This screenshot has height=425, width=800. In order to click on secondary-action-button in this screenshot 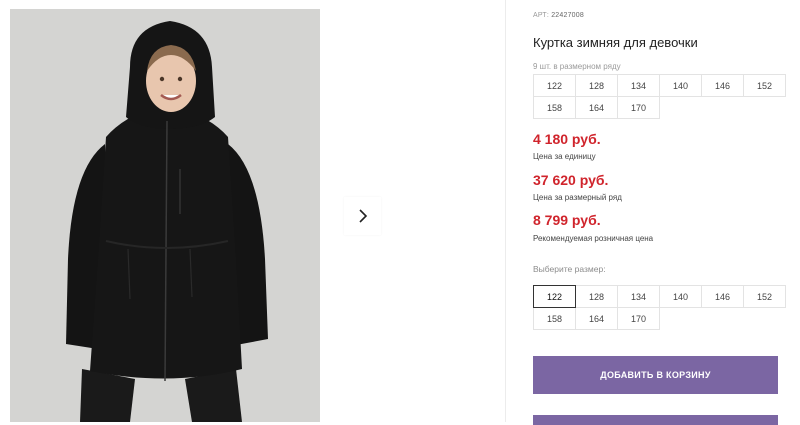, I will do `click(655, 420)`.